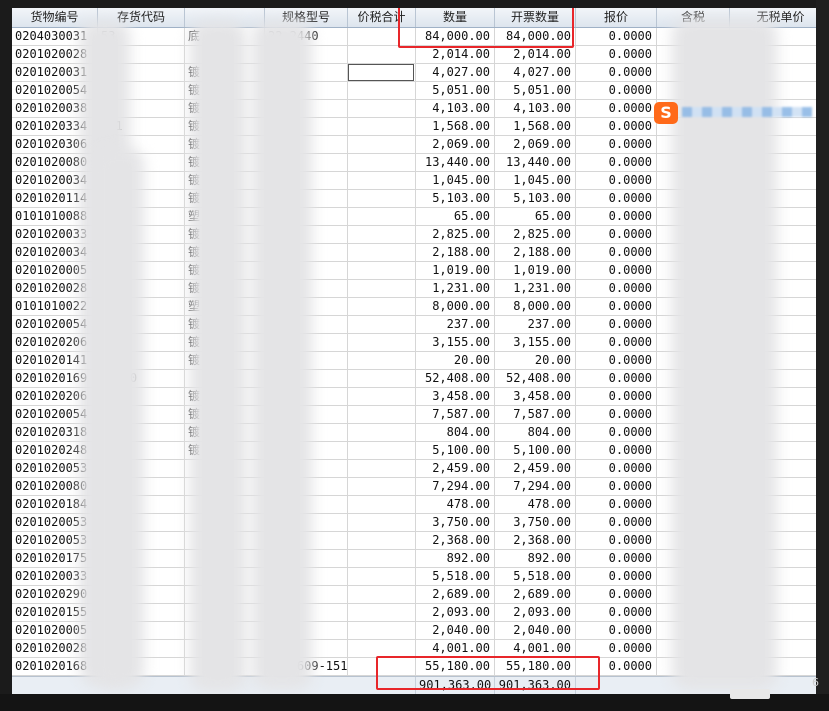 The width and height of the screenshot is (829, 711). Describe the element at coordinates (455, 73) in the screenshot. I see `cell-quantity: 4,027.00` at that location.